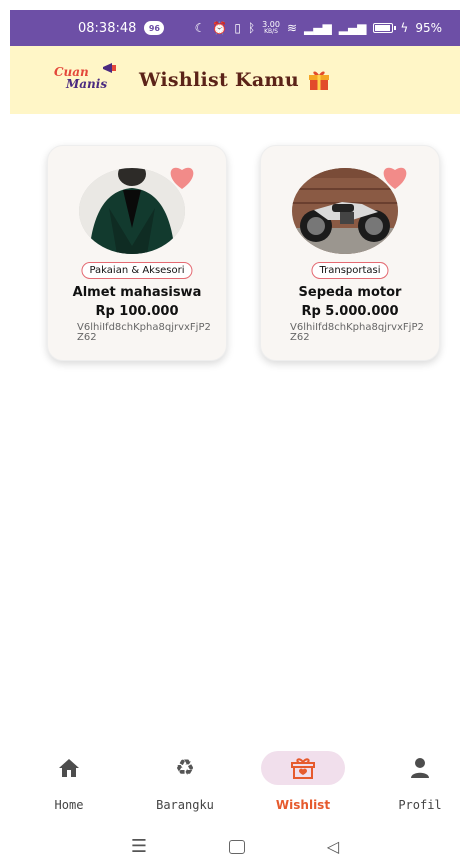 The image size is (470, 859). What do you see at coordinates (137, 292) in the screenshot?
I see `product-name: Almet mahasiswa` at bounding box center [137, 292].